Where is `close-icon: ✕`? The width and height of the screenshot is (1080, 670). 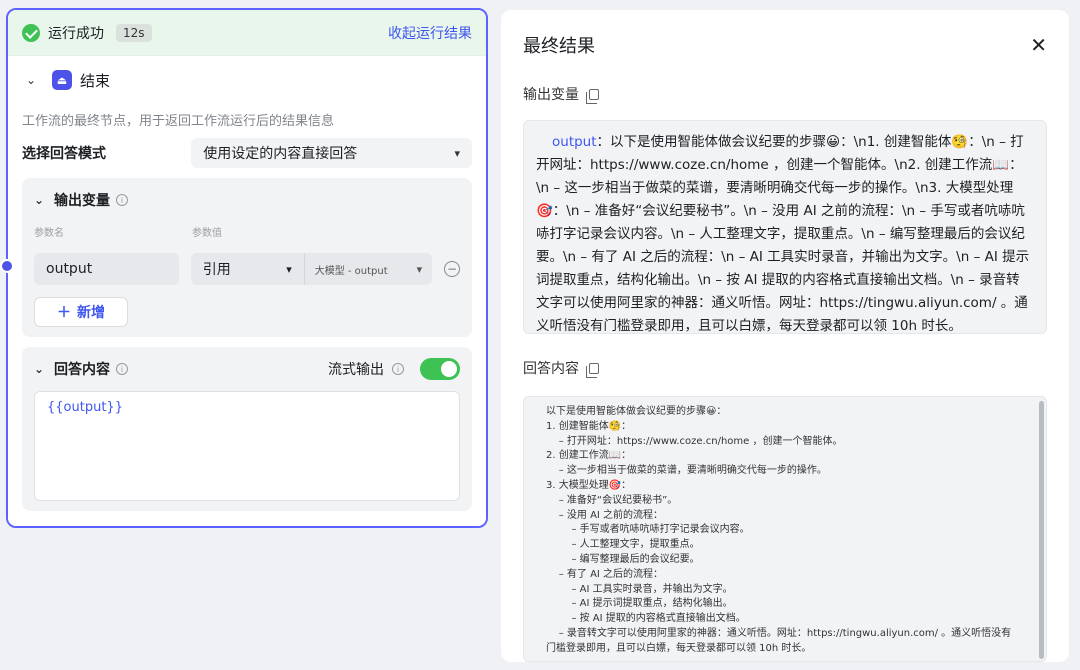
close-icon: ✕ is located at coordinates (1038, 45).